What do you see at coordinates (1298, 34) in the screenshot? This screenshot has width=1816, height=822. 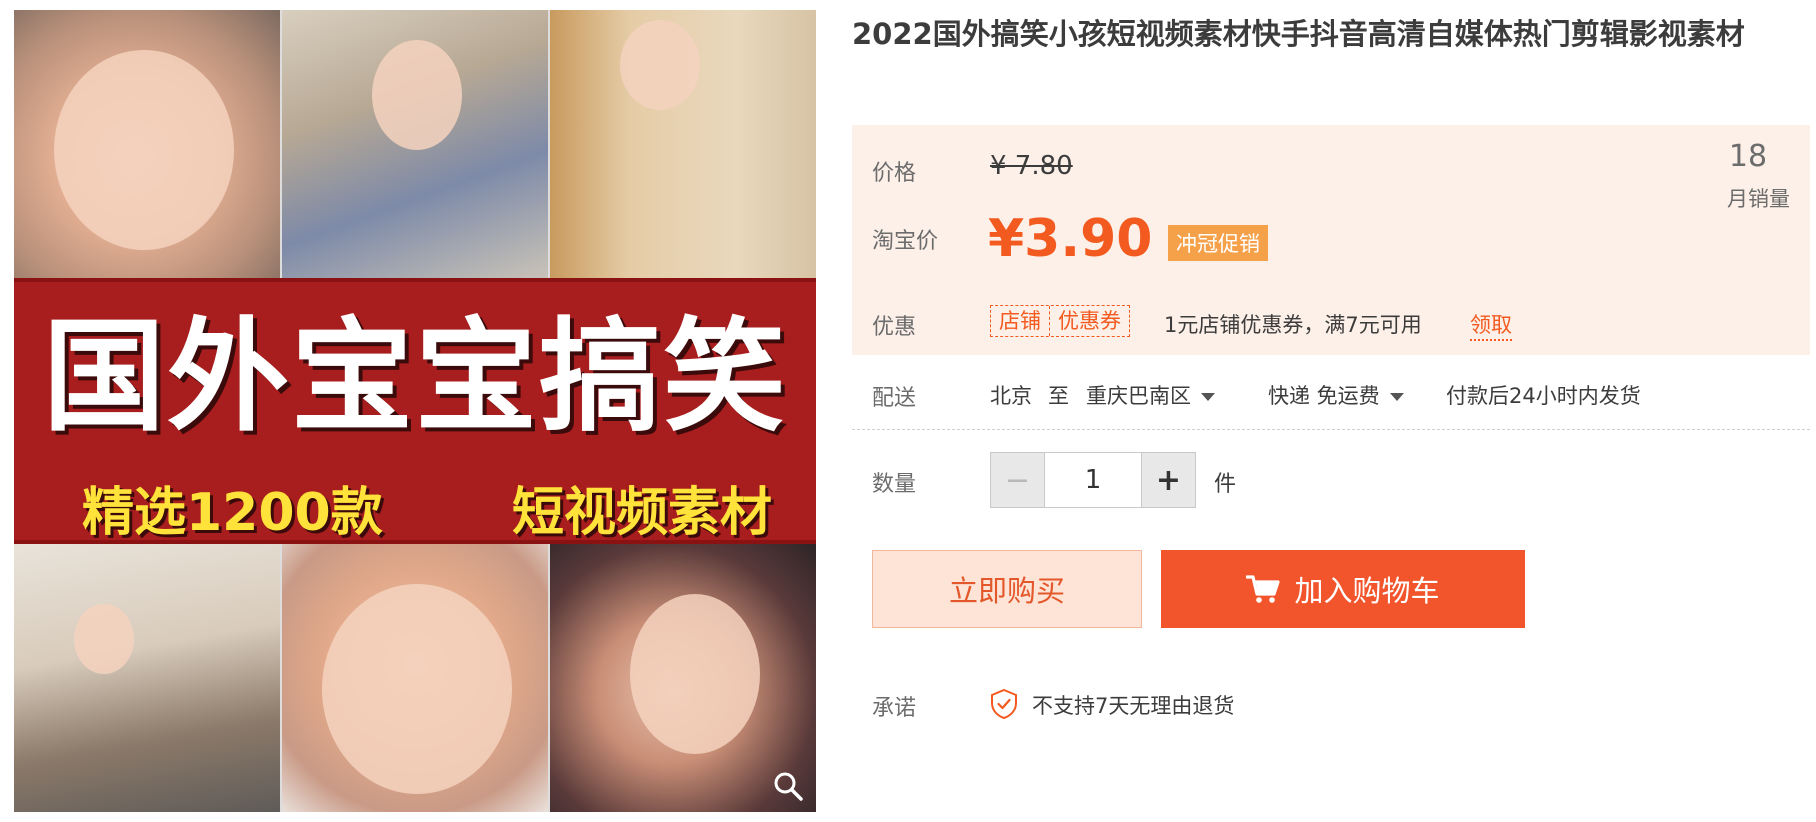 I see `product-title: 2022国外搞笑小孩短视频素材快手抖音高清自媒体热门剪辑影视素材` at bounding box center [1298, 34].